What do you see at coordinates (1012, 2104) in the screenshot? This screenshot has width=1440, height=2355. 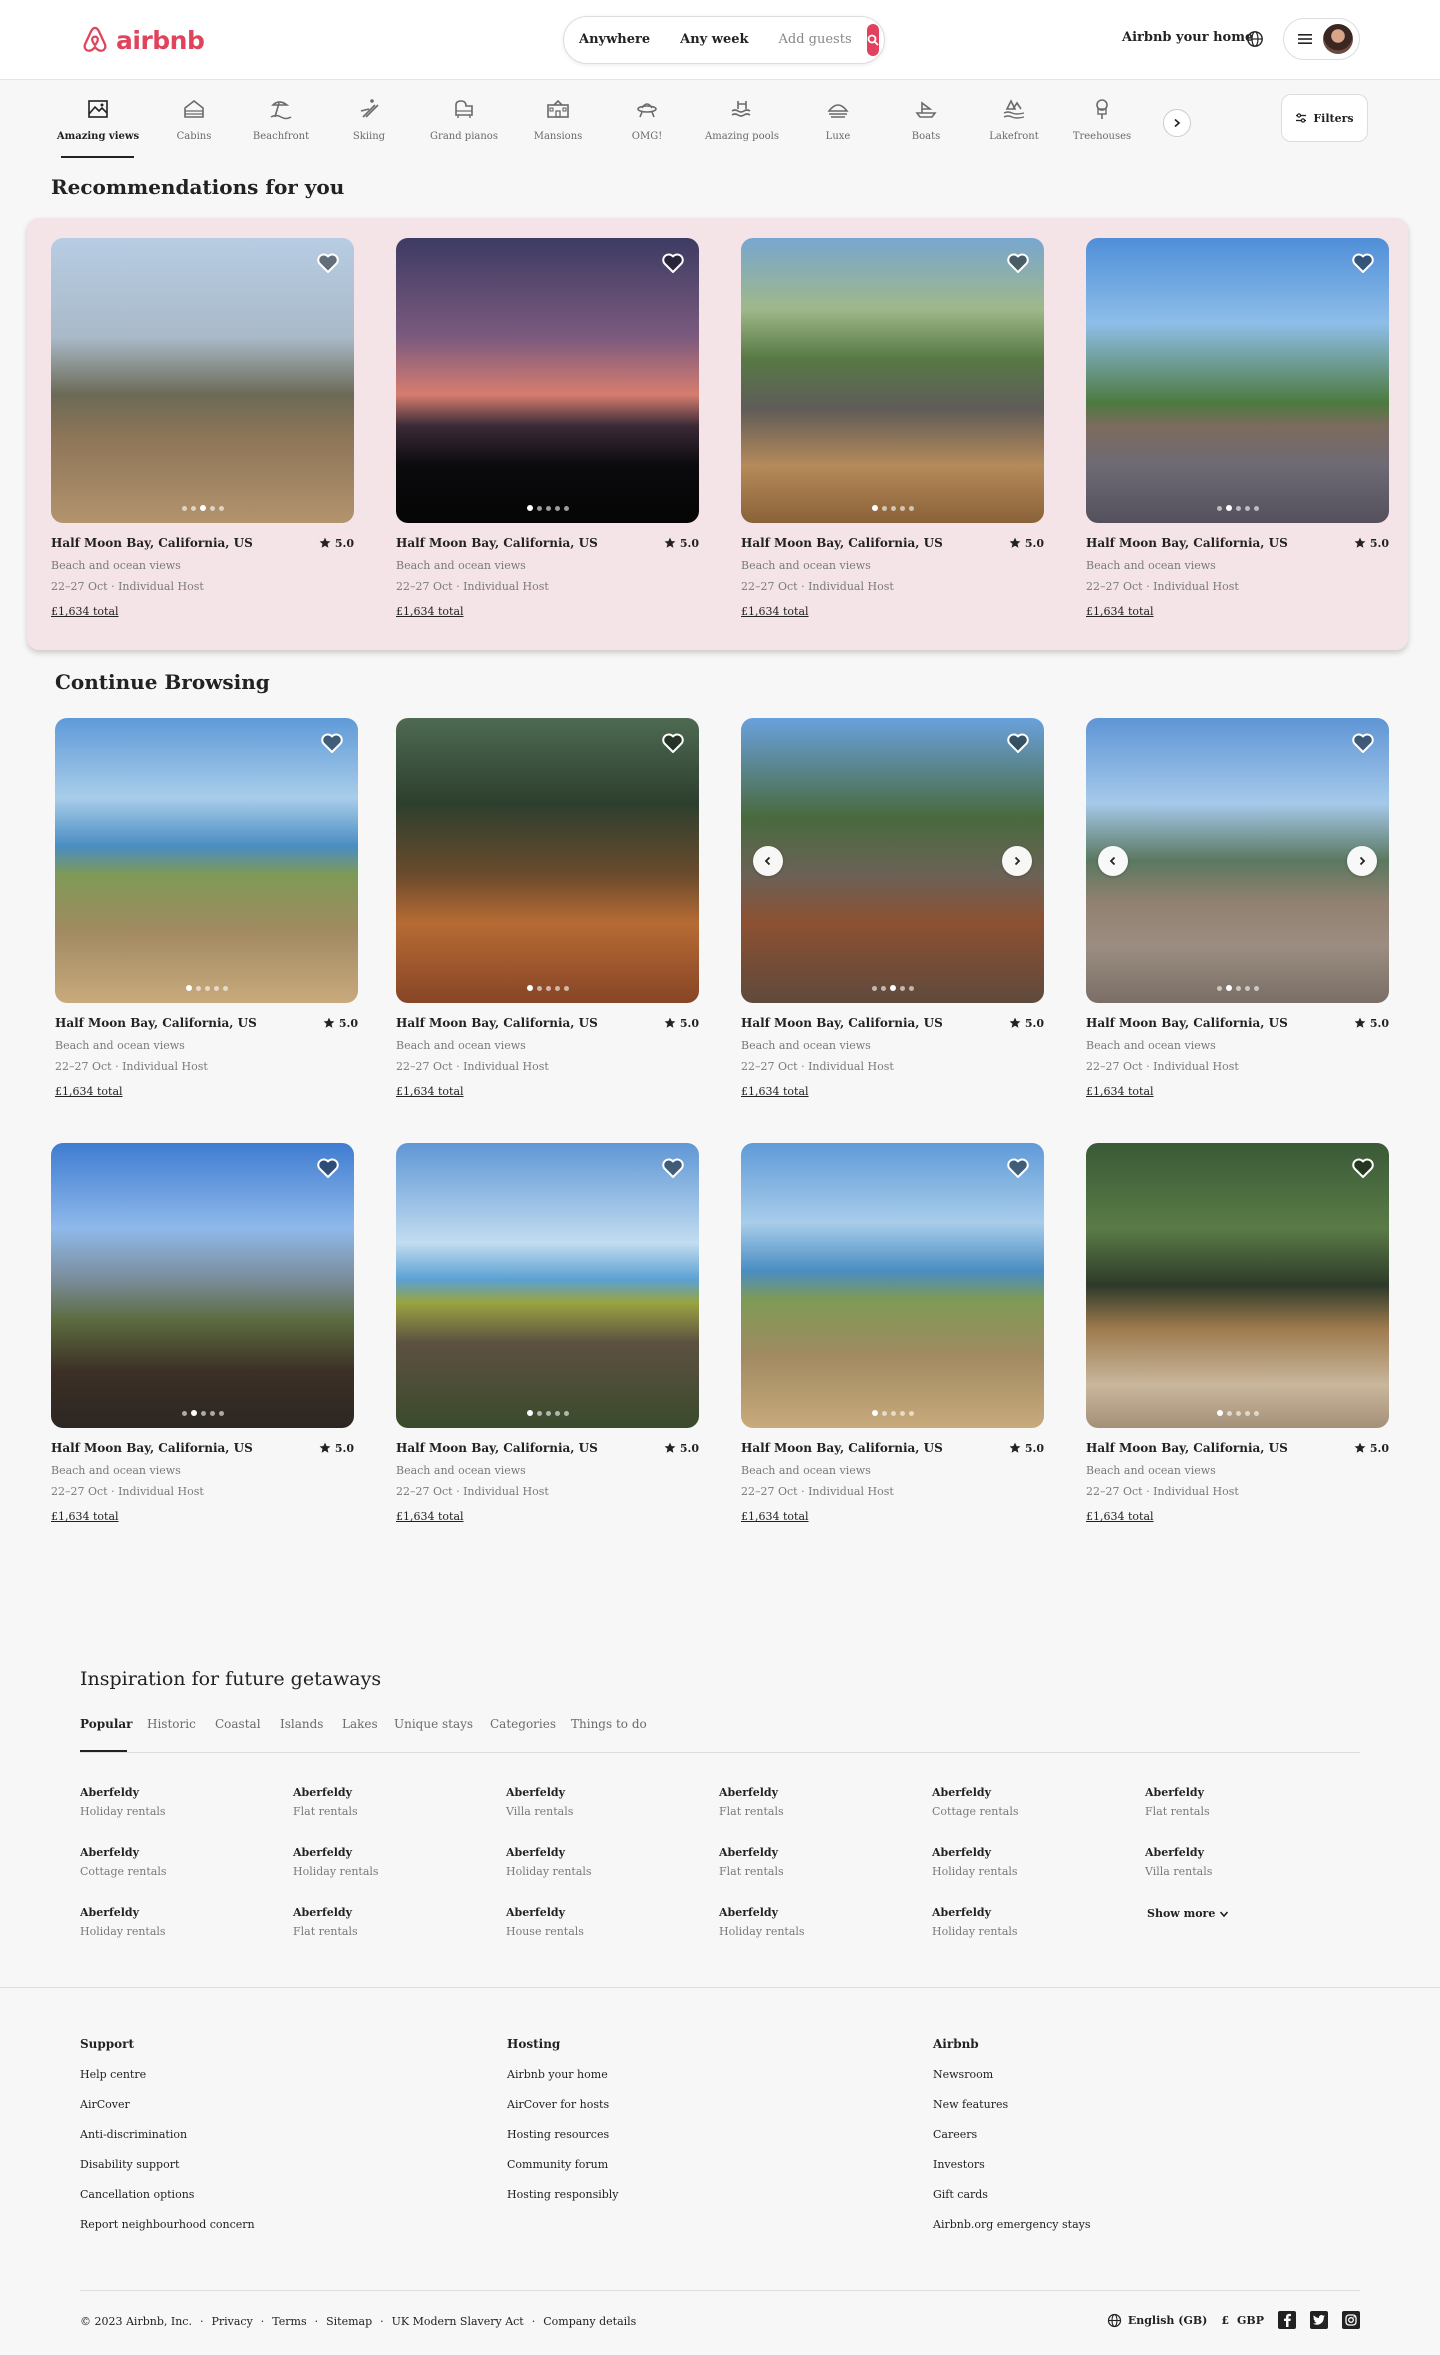 I see `footer-link: New features` at bounding box center [1012, 2104].